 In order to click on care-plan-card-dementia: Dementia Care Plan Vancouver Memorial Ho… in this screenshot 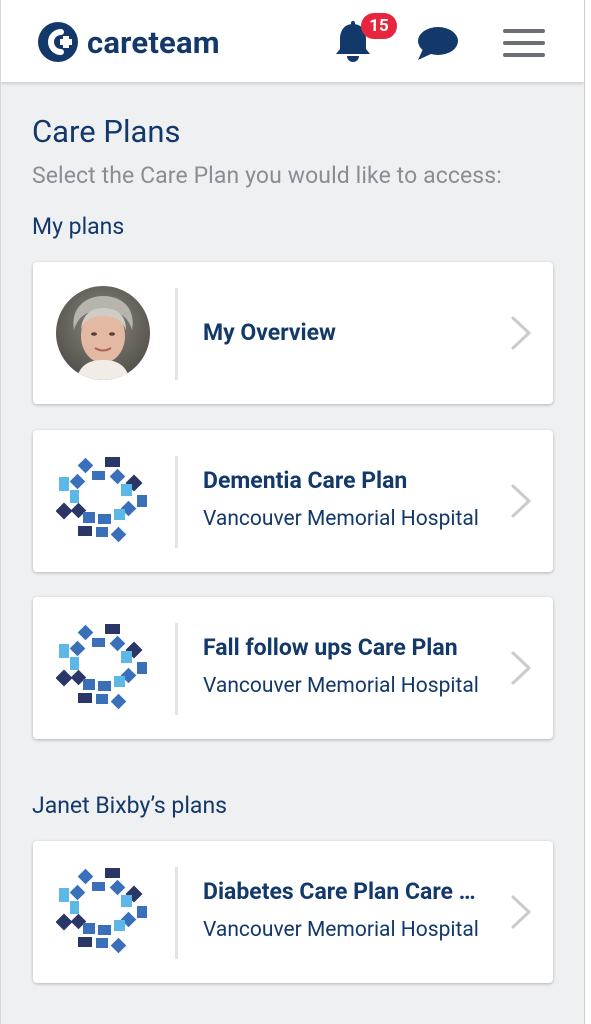, I will do `click(293, 501)`.